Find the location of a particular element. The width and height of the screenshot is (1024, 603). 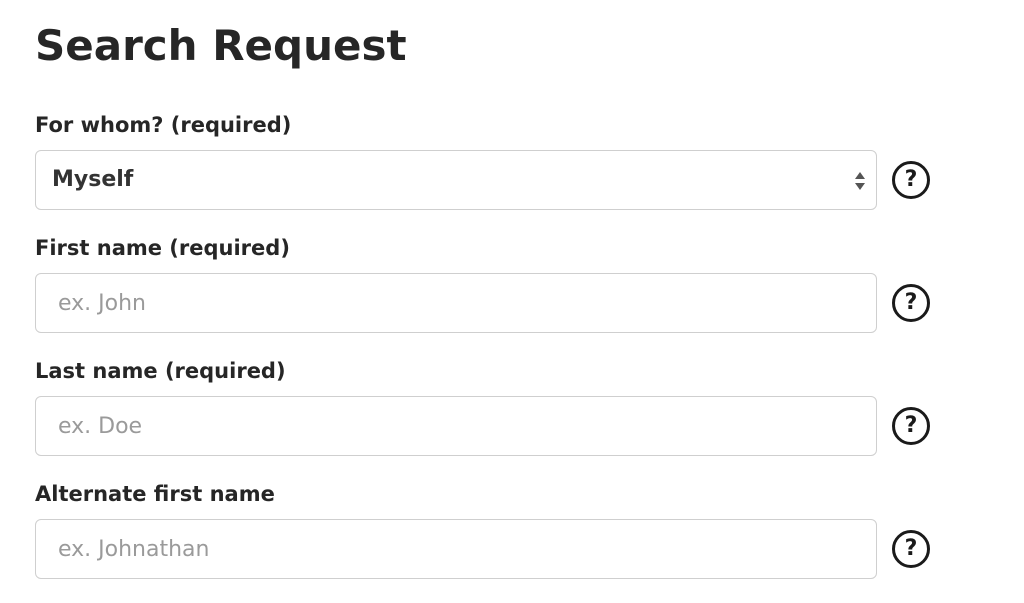

page-title: Search Request is located at coordinates (221, 45).